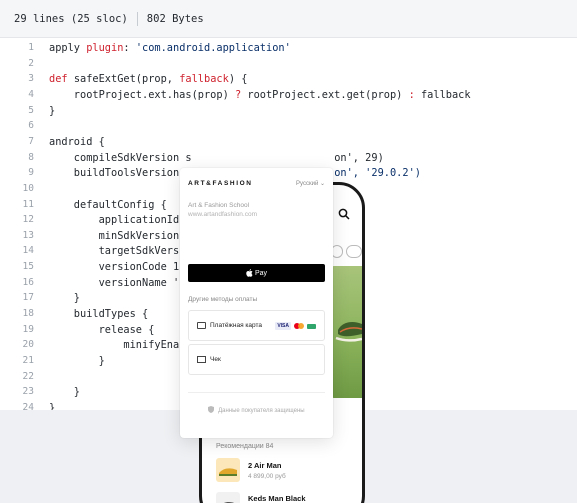 The image size is (577, 503). What do you see at coordinates (17, 392) in the screenshot?
I see `line-number: 23` at bounding box center [17, 392].